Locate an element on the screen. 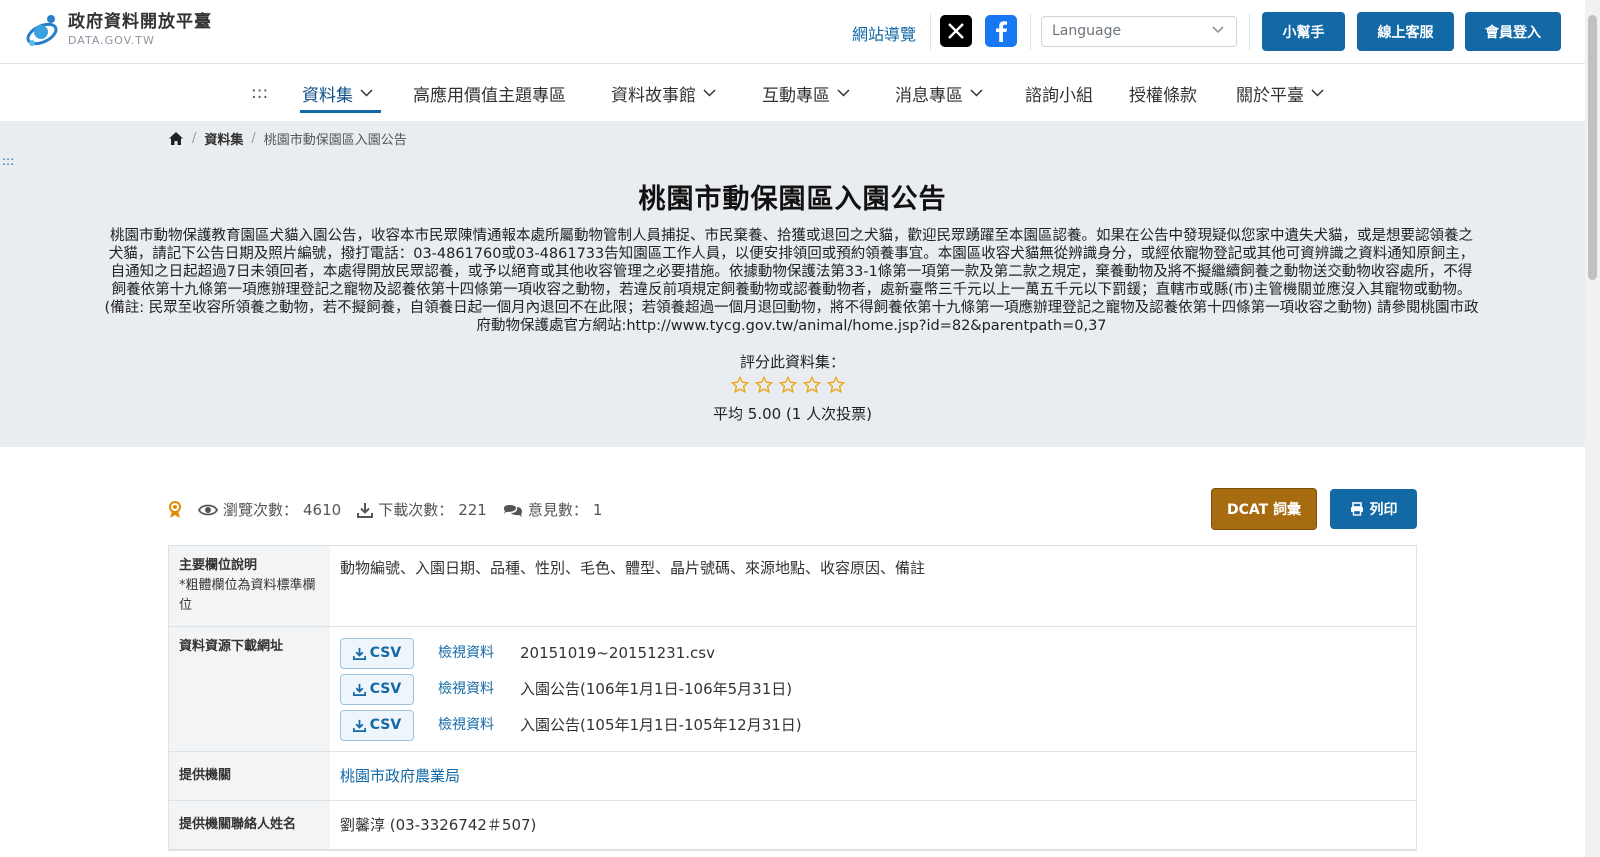 This screenshot has height=857, width=1600. fields-value: 動物編號、入園日期、品種、性別、毛色、體型、晶片號碼、來源地點、收容原因、備註 is located at coordinates (633, 568).